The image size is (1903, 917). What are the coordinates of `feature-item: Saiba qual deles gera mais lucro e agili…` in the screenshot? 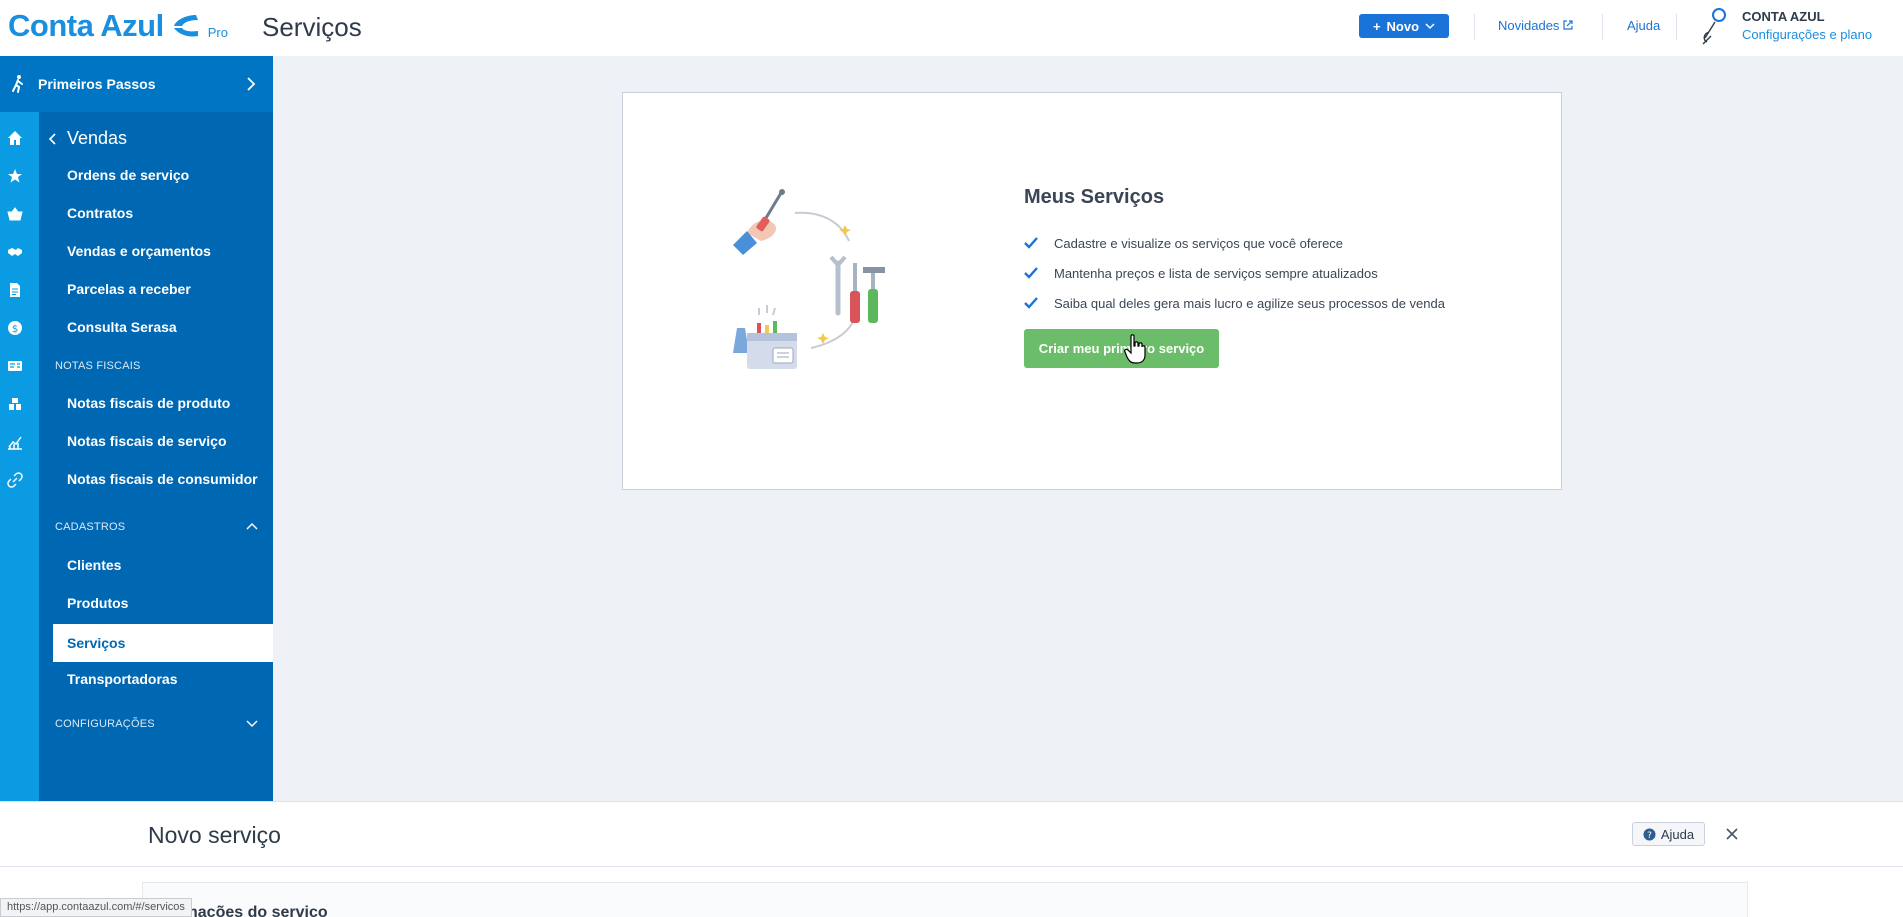 It's located at (1234, 303).